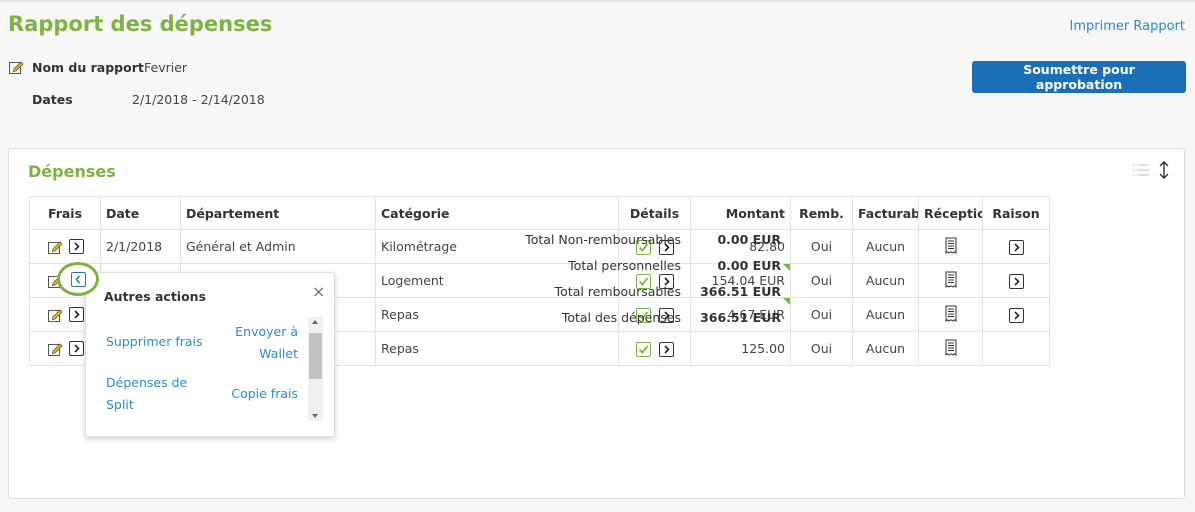 The width and height of the screenshot is (1195, 512). I want to click on col-frais: Frais, so click(65, 213).